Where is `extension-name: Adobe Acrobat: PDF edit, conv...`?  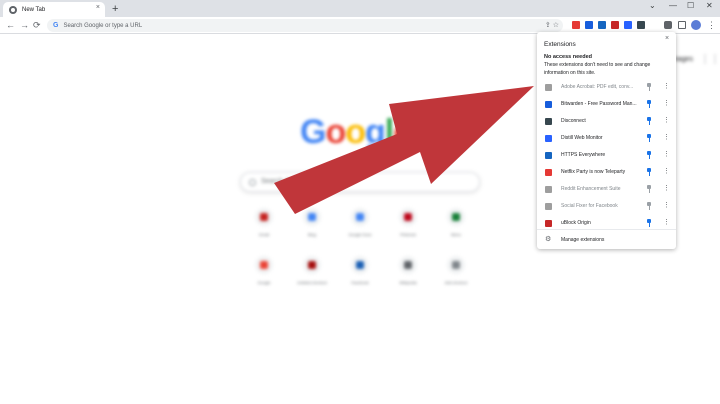 extension-name: Adobe Acrobat: PDF edit, conv... is located at coordinates (597, 87).